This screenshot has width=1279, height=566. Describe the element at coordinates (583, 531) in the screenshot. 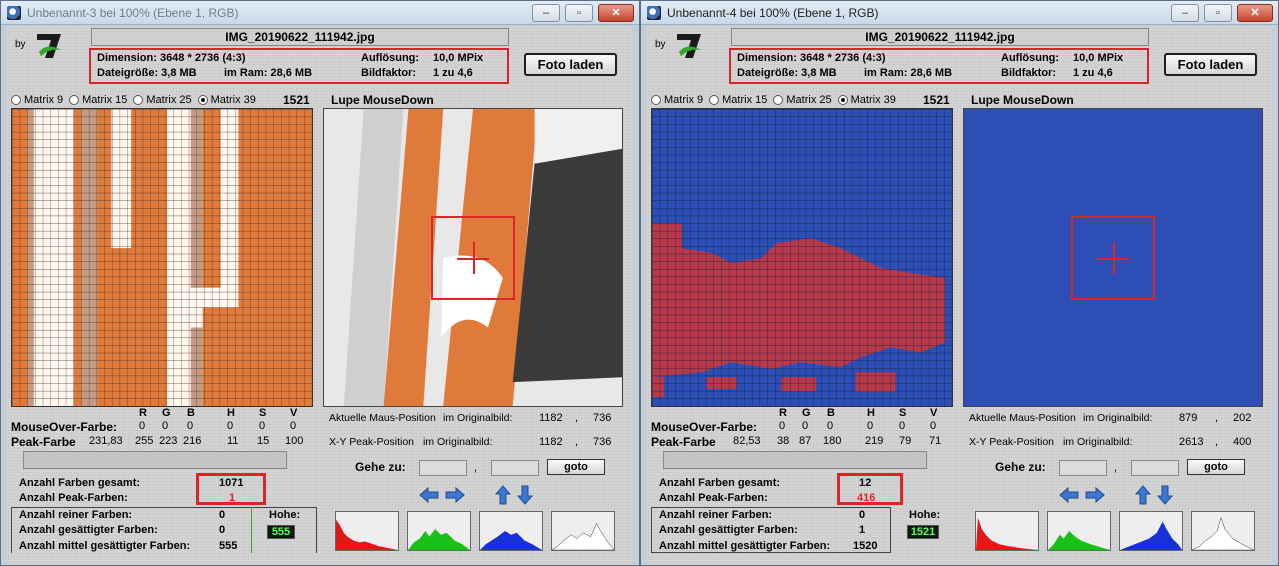

I see `histogram-luminance` at that location.